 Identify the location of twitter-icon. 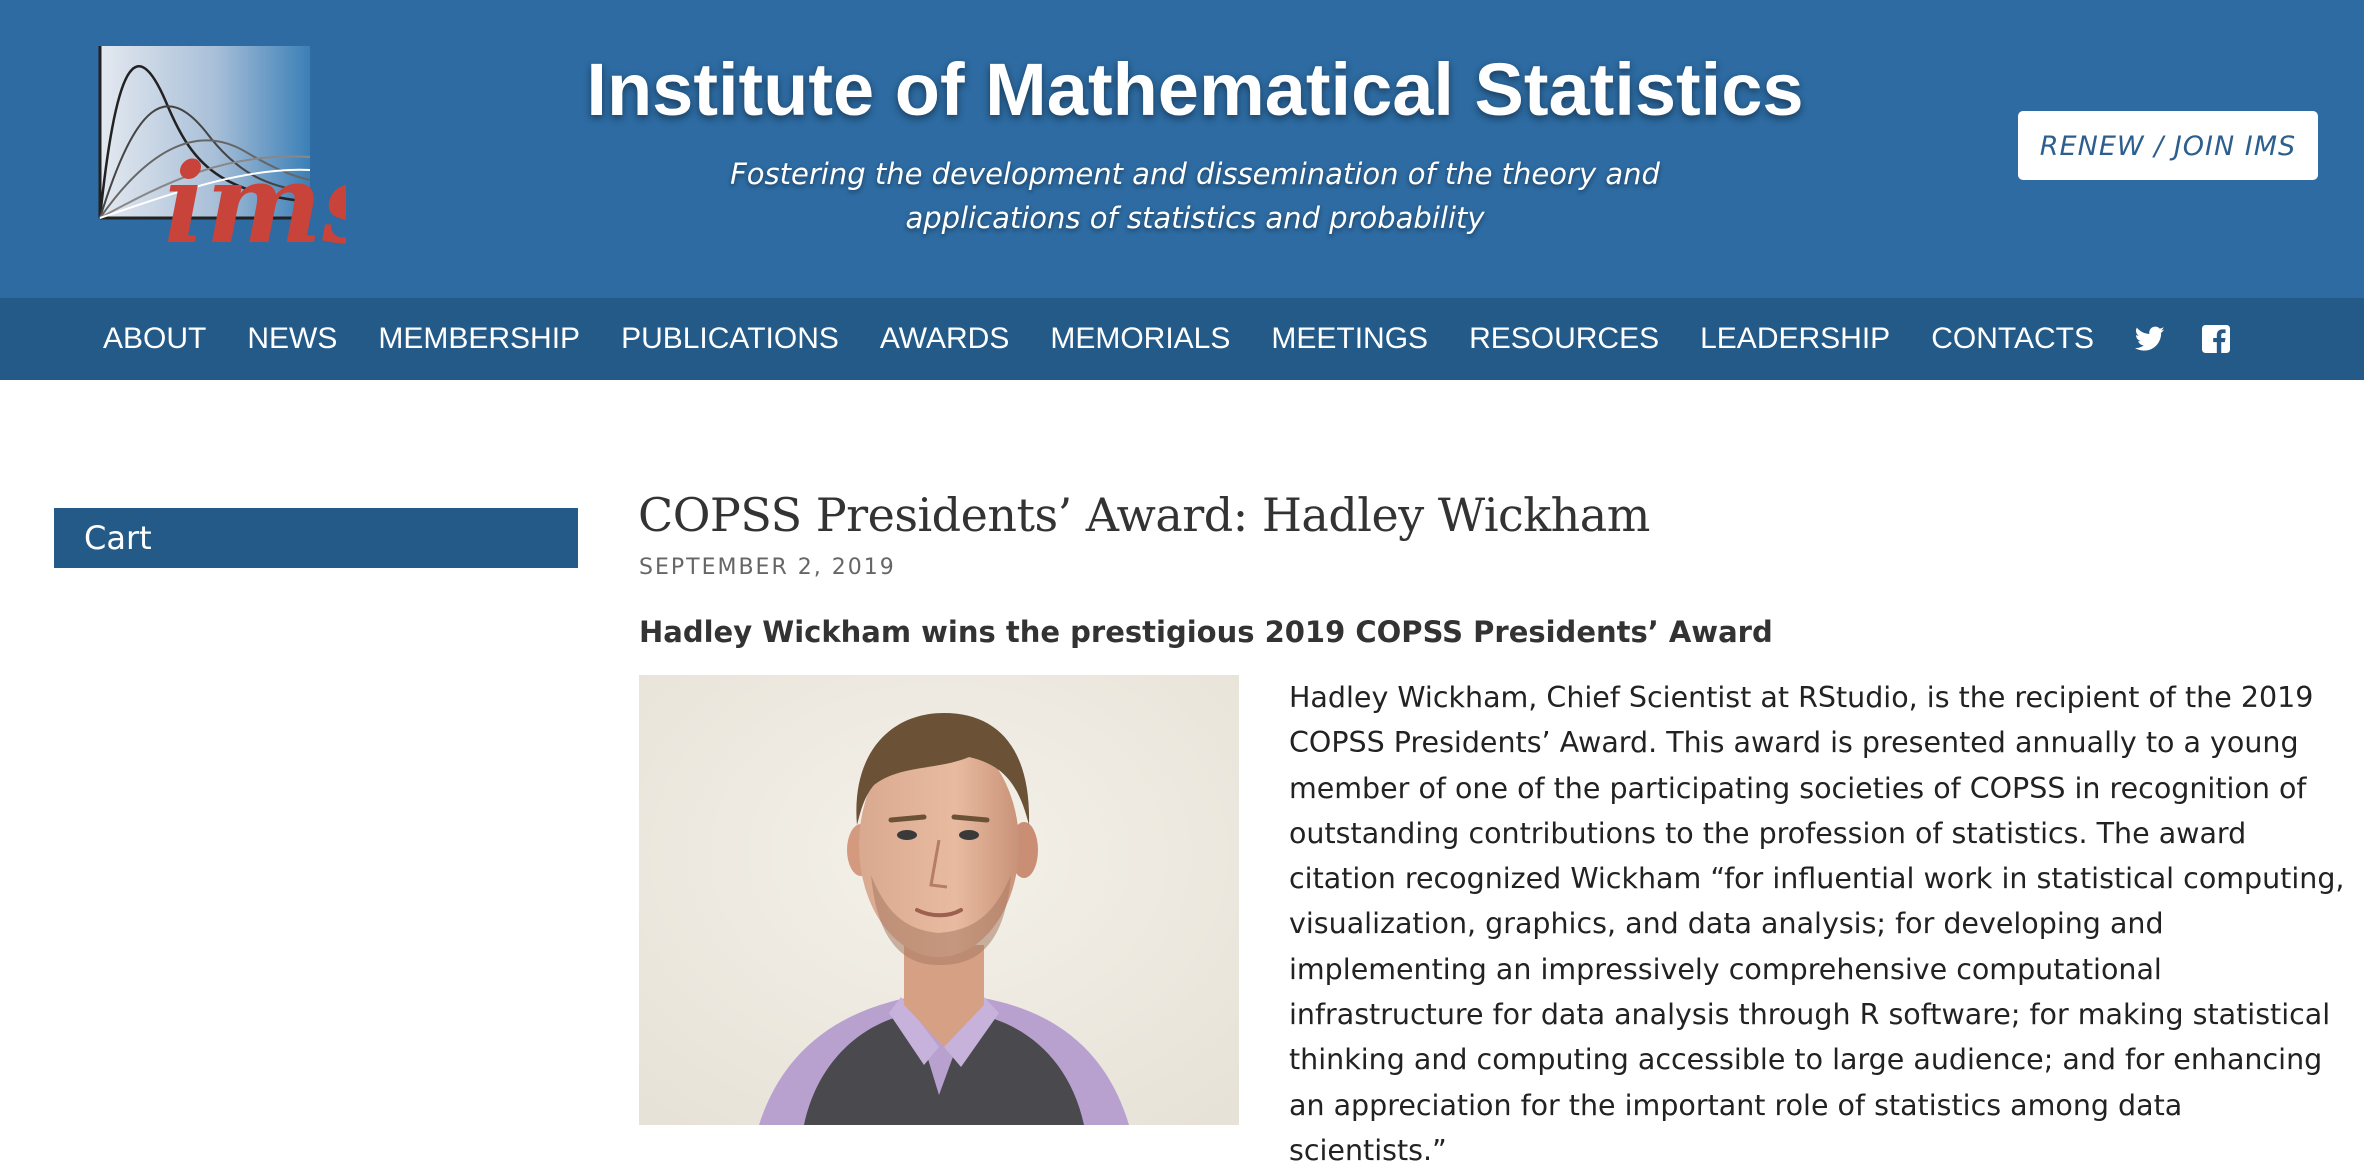
(2149, 339).